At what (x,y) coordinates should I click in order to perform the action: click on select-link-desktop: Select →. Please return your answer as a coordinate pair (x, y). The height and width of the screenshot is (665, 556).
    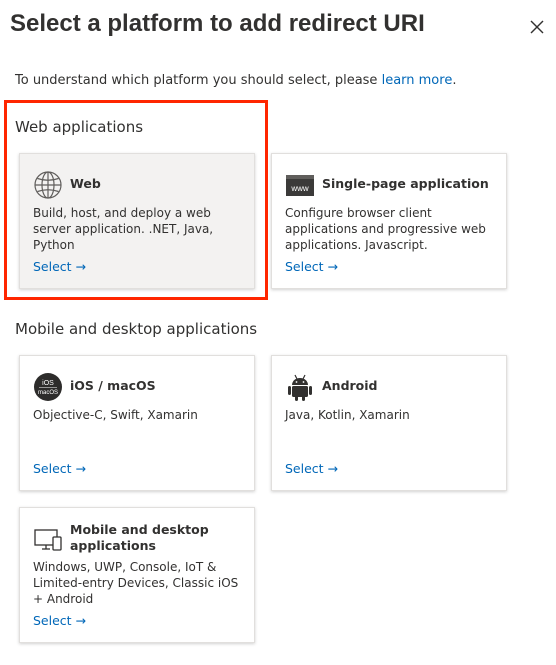
    Looking at the image, I should click on (59, 620).